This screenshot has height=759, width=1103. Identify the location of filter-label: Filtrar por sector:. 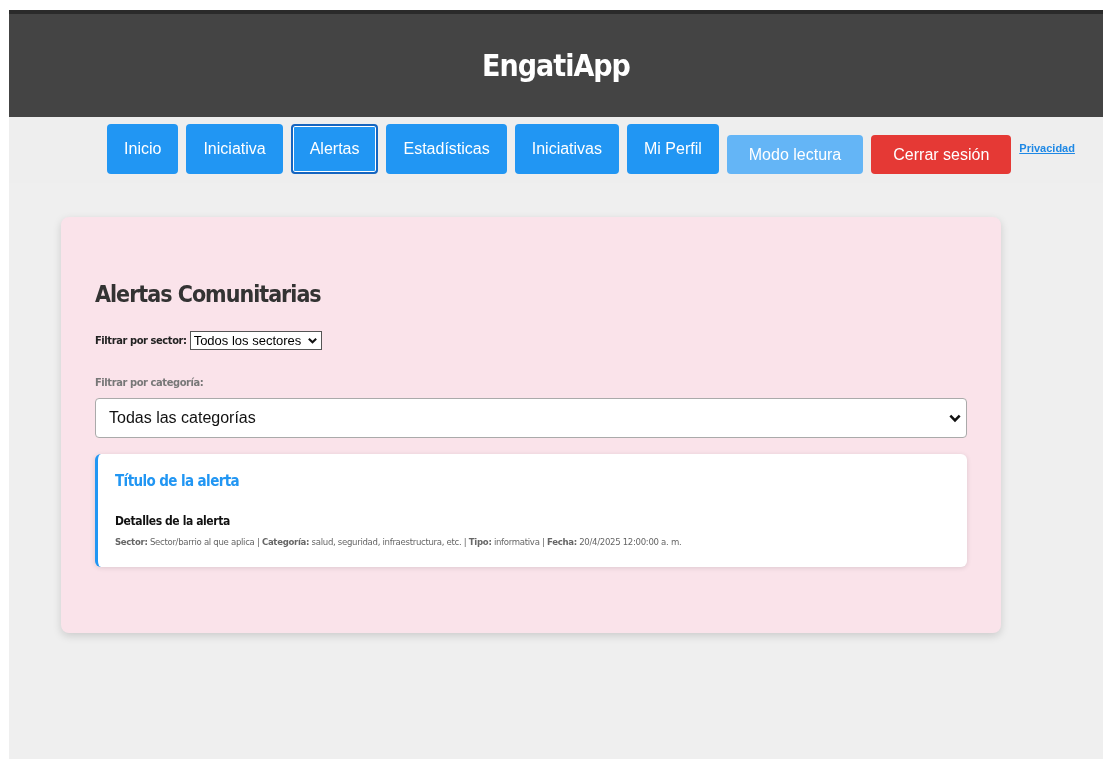
(141, 340).